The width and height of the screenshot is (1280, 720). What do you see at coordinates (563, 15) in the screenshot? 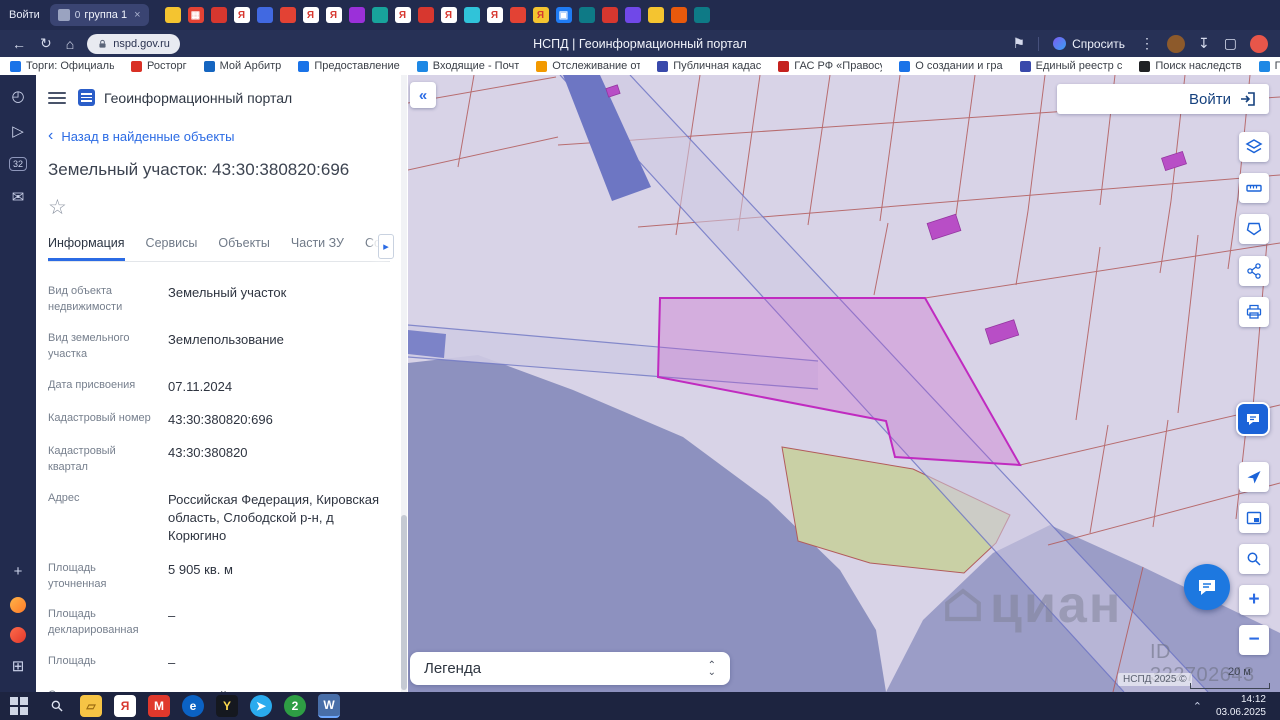
I see `pinned-tab: ▣` at bounding box center [563, 15].